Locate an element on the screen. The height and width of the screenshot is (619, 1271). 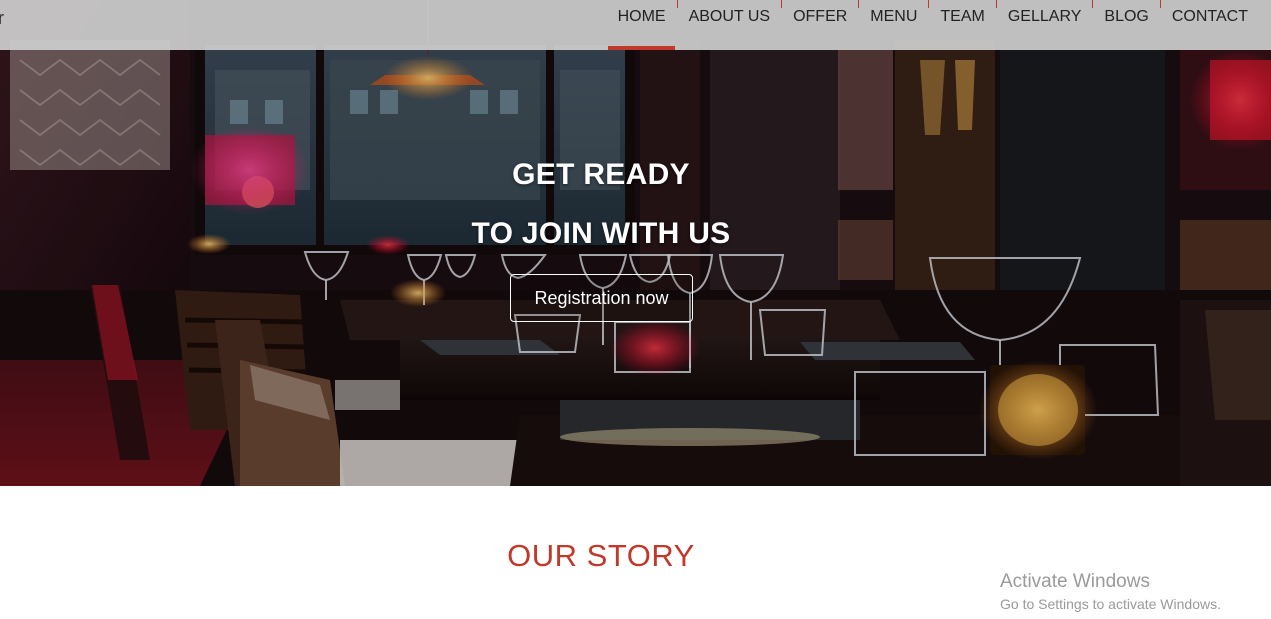
nav-item-menu: MENU is located at coordinates (893, 25).